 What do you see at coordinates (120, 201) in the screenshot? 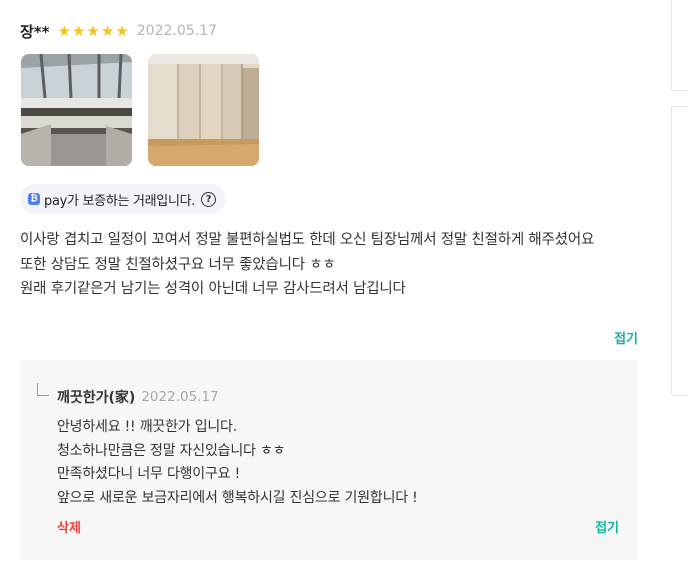
I see `pay-guarantee-text: pay가 보증하는 거래입니다.` at bounding box center [120, 201].